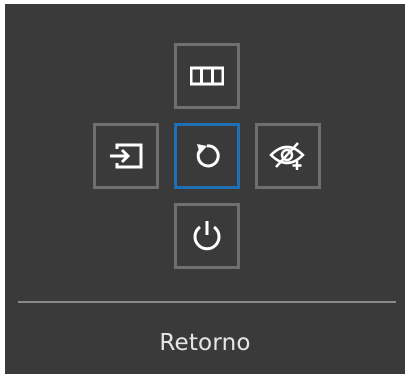  I want to click on source-input-icon, so click(126, 156).